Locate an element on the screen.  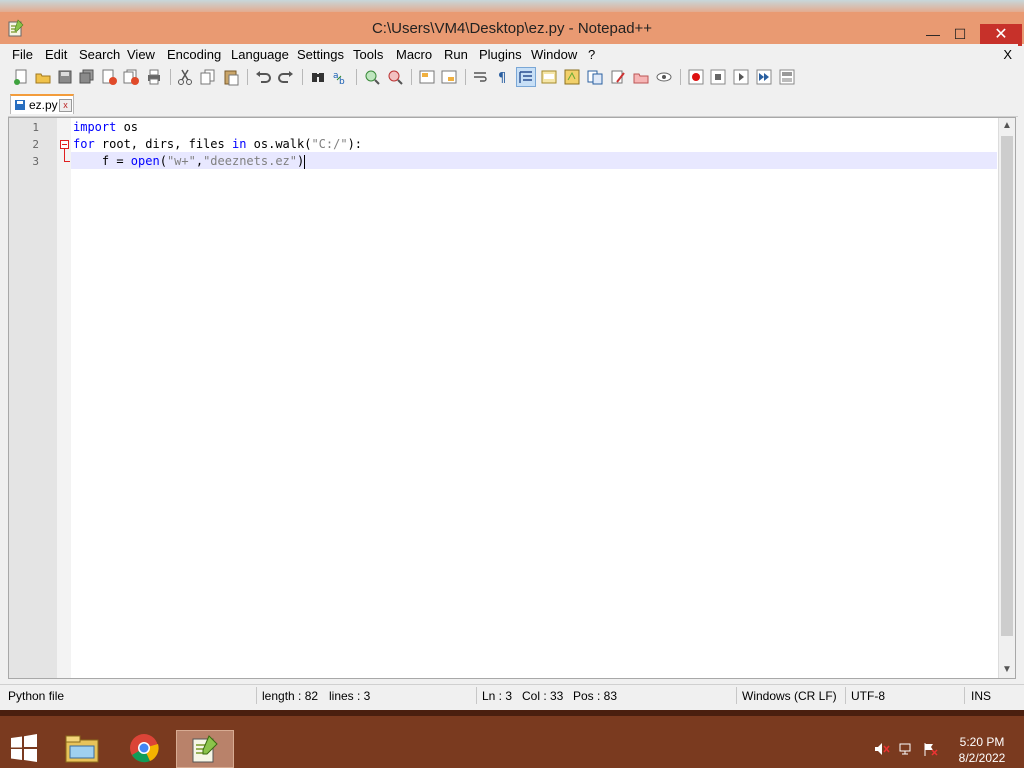
close-document-button: X is located at coordinates (1007, 54).